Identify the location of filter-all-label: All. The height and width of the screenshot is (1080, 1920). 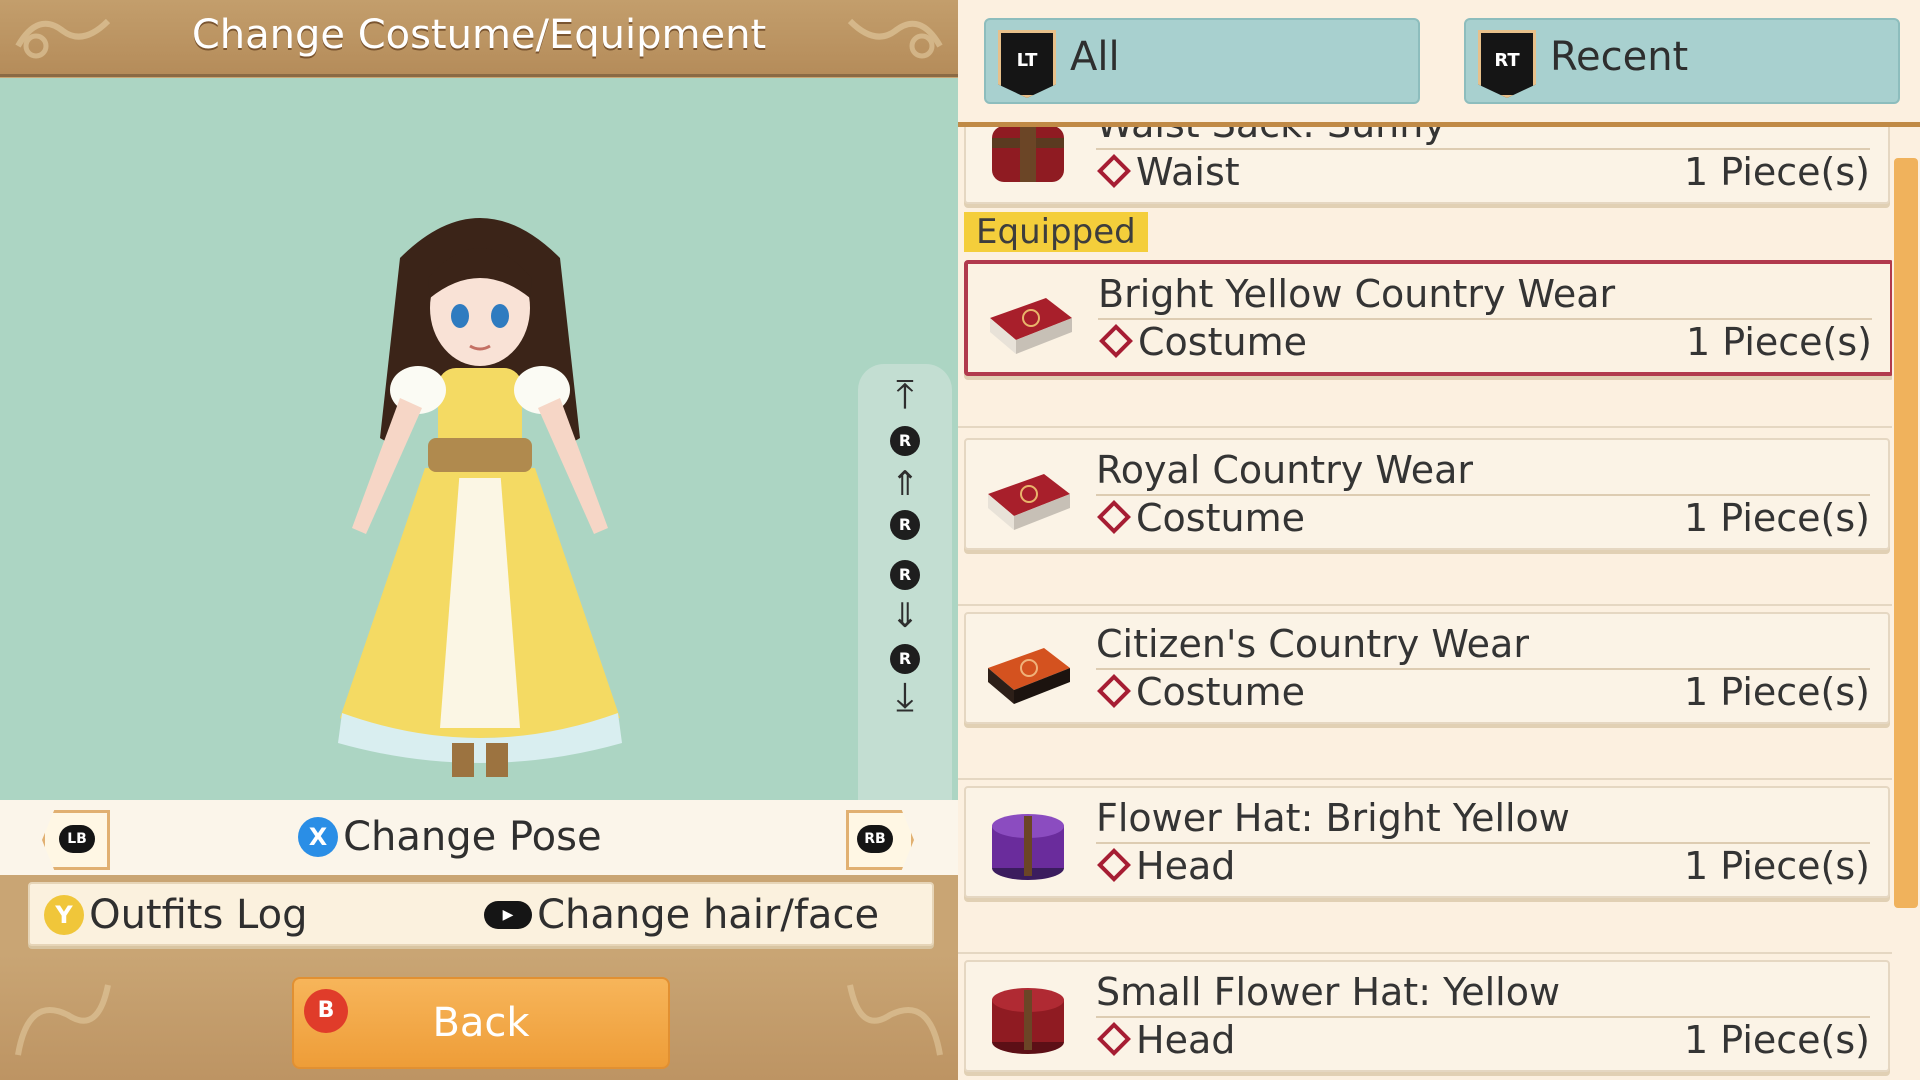
(1095, 57).